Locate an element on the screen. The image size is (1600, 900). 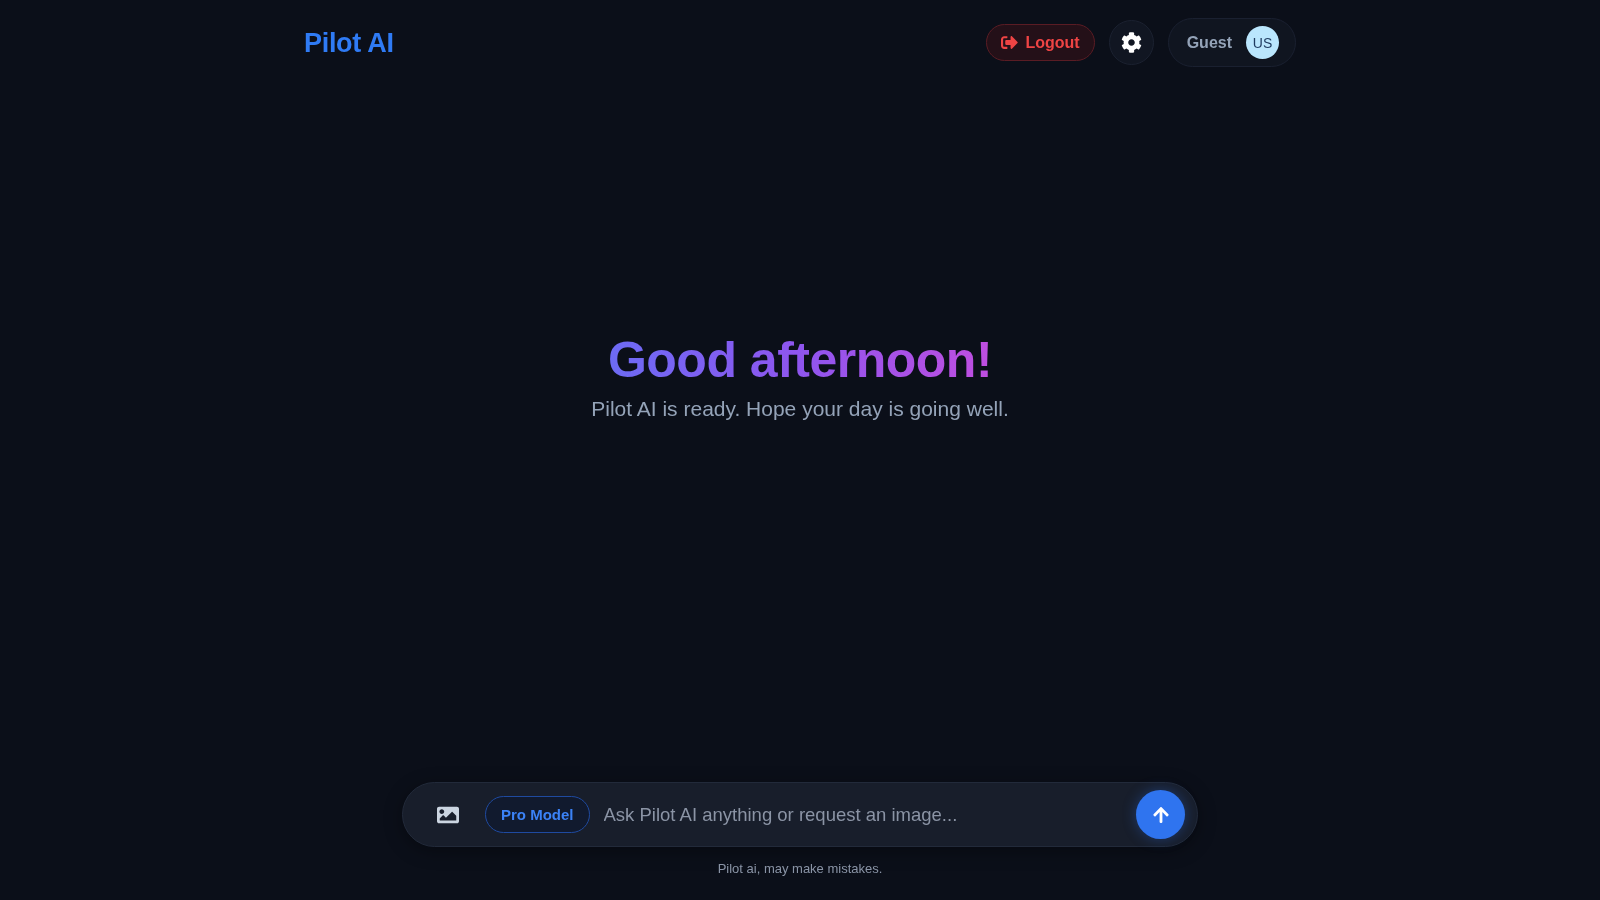
model-badge: Pro Model is located at coordinates (537, 814).